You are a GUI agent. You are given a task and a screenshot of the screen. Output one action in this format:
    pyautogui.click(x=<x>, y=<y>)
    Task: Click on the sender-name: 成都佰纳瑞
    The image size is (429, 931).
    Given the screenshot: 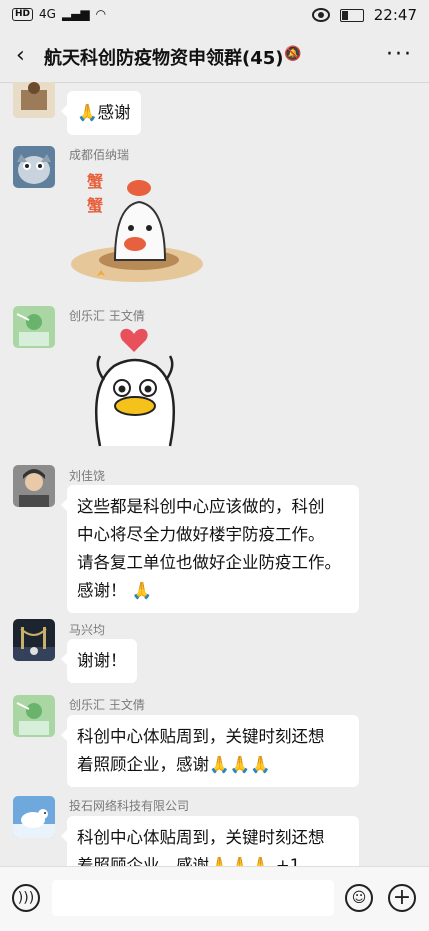 What is the action you would take?
    pyautogui.click(x=99, y=155)
    